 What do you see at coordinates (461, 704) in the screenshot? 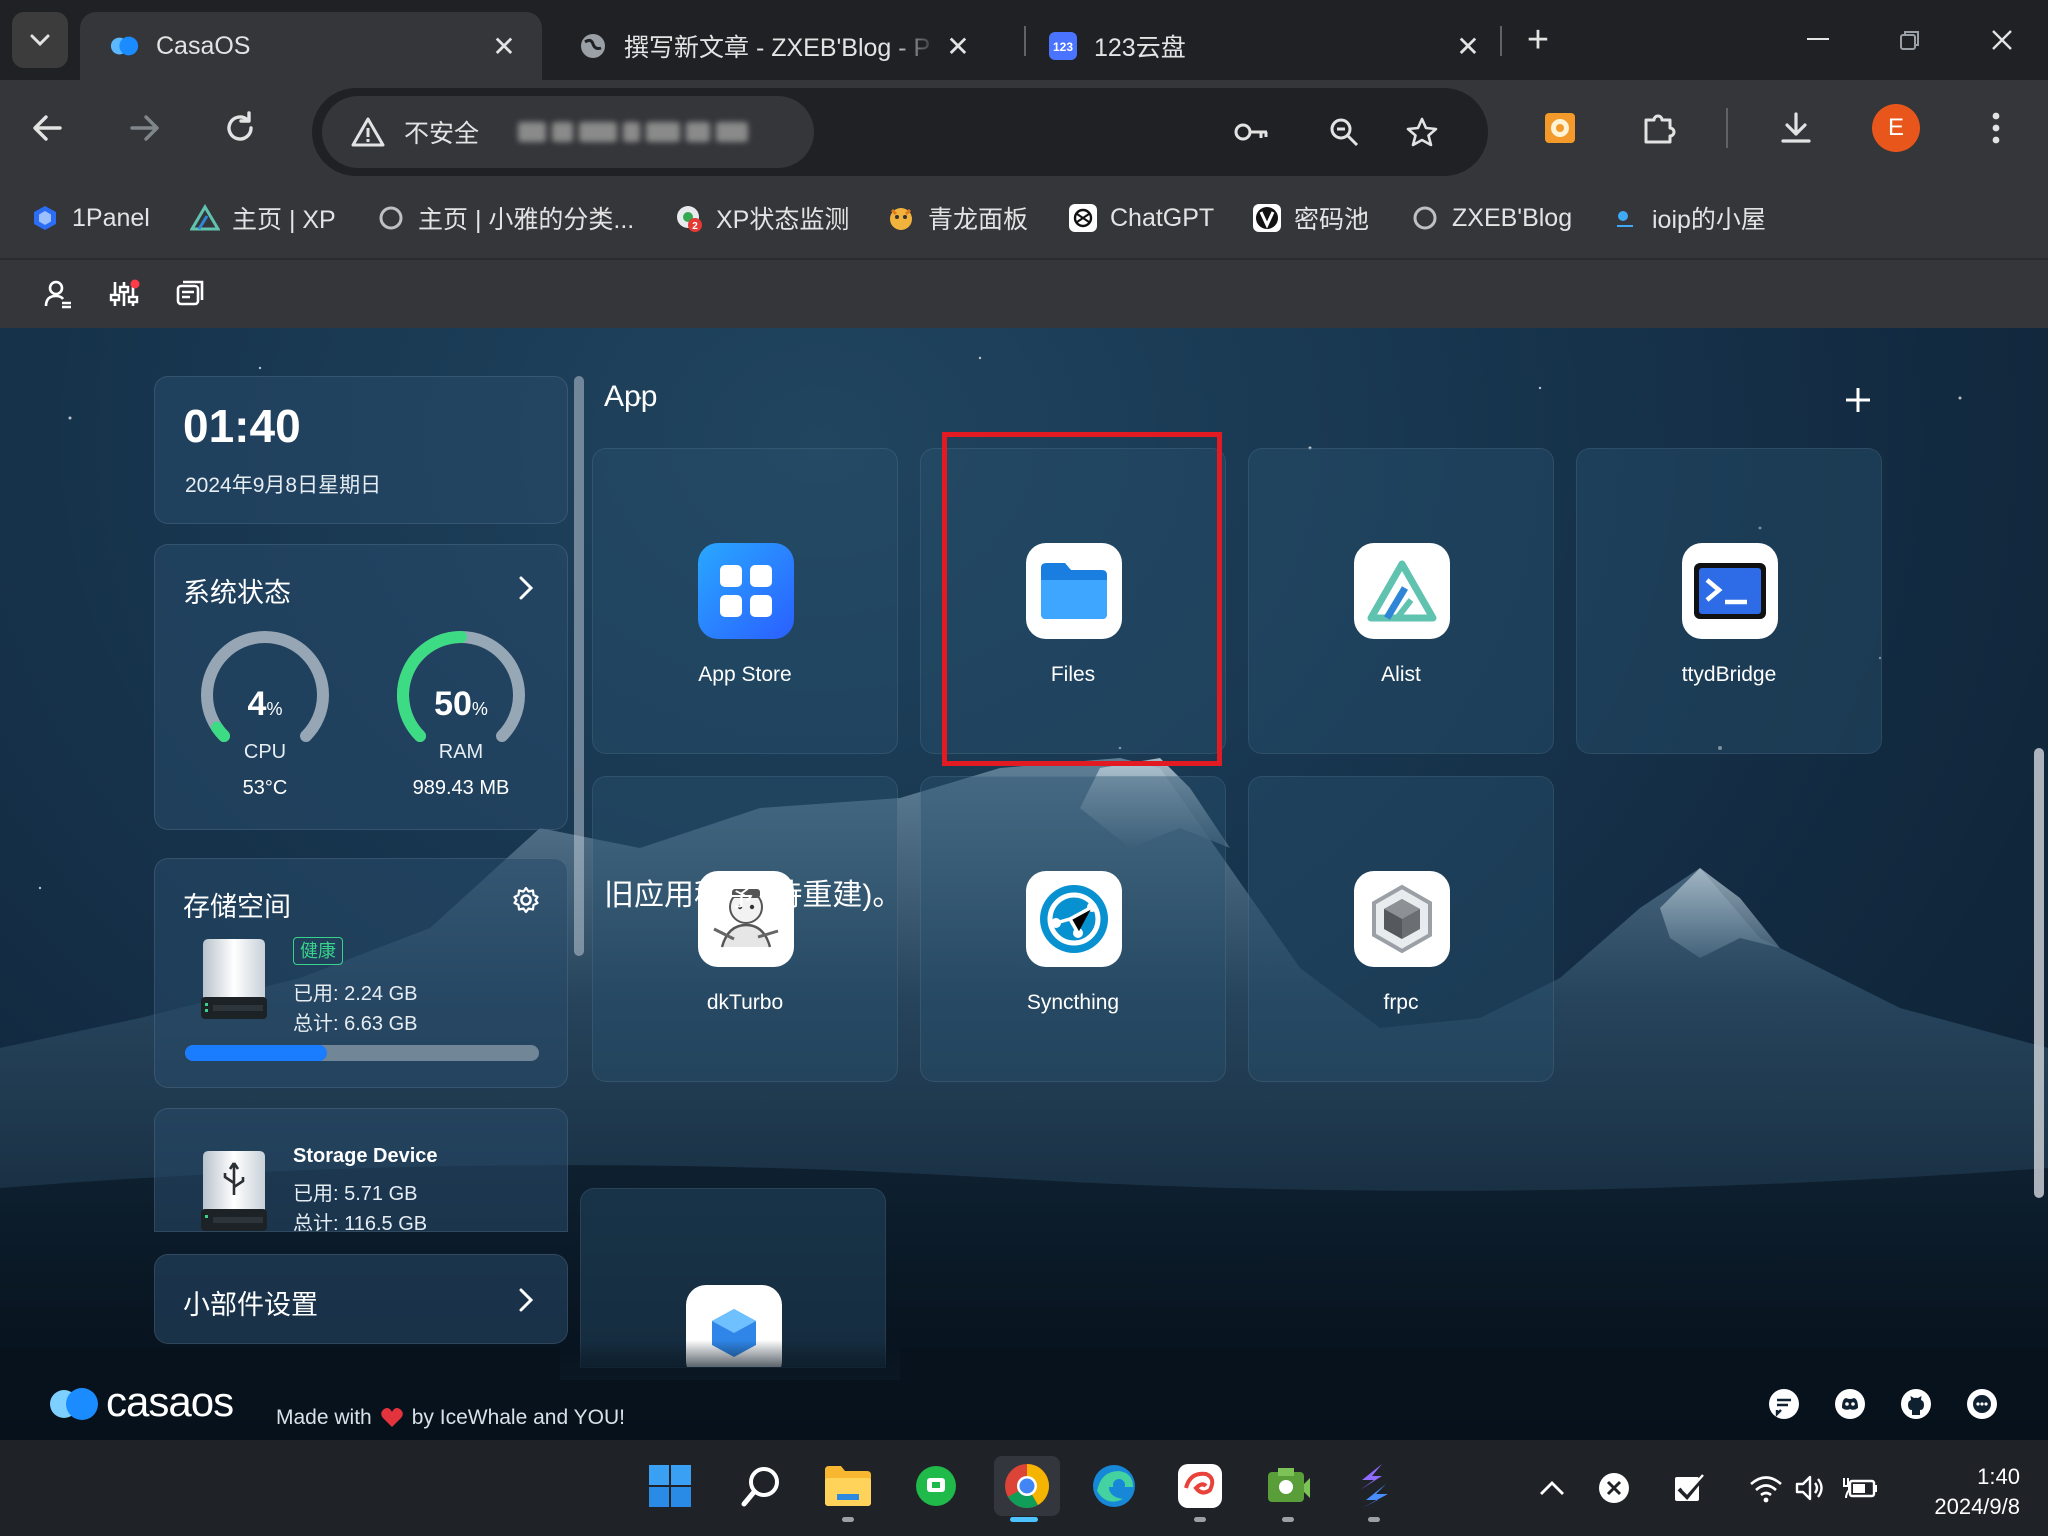
I see `ram-percent: 50%` at bounding box center [461, 704].